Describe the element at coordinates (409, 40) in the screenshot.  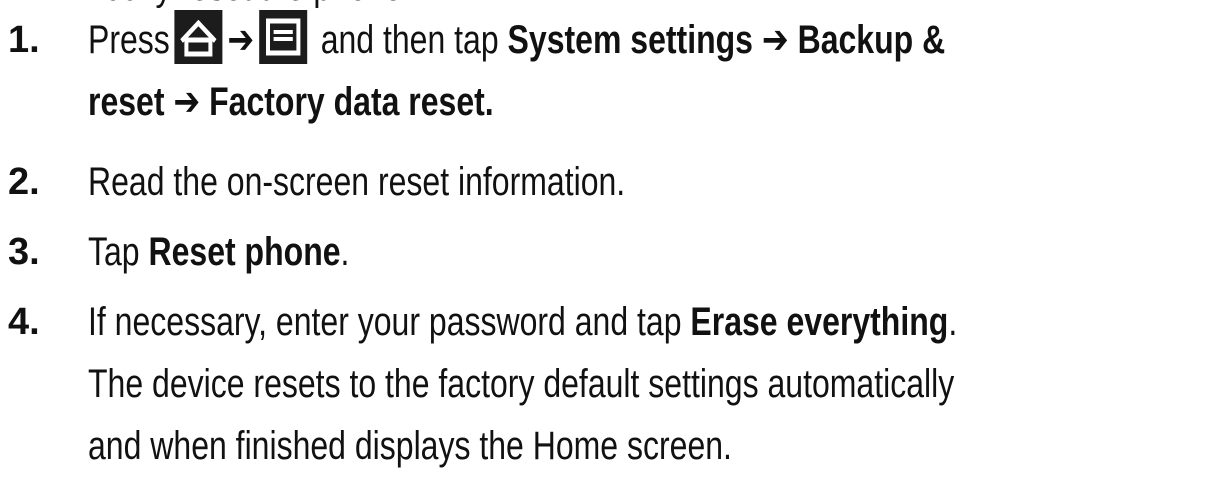
I see `and-then-text: and then tap` at that location.